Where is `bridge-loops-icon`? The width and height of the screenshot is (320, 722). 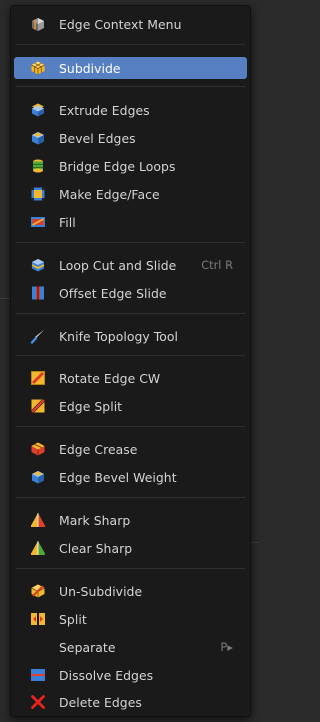 bridge-loops-icon is located at coordinates (38, 166).